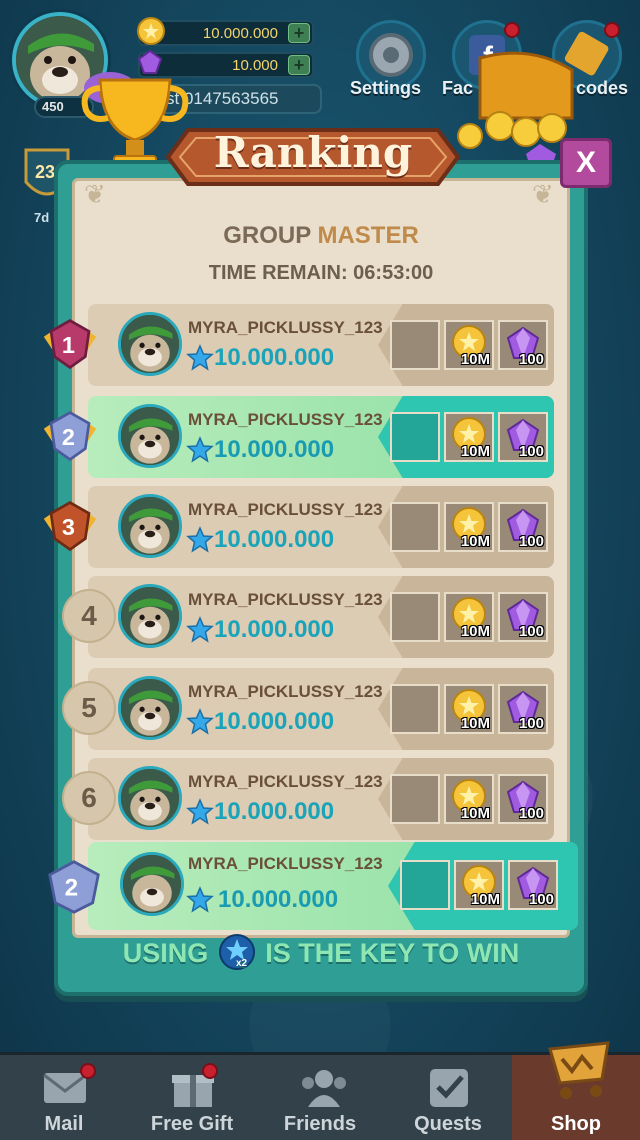  I want to click on add-gems-button: +, so click(299, 65).